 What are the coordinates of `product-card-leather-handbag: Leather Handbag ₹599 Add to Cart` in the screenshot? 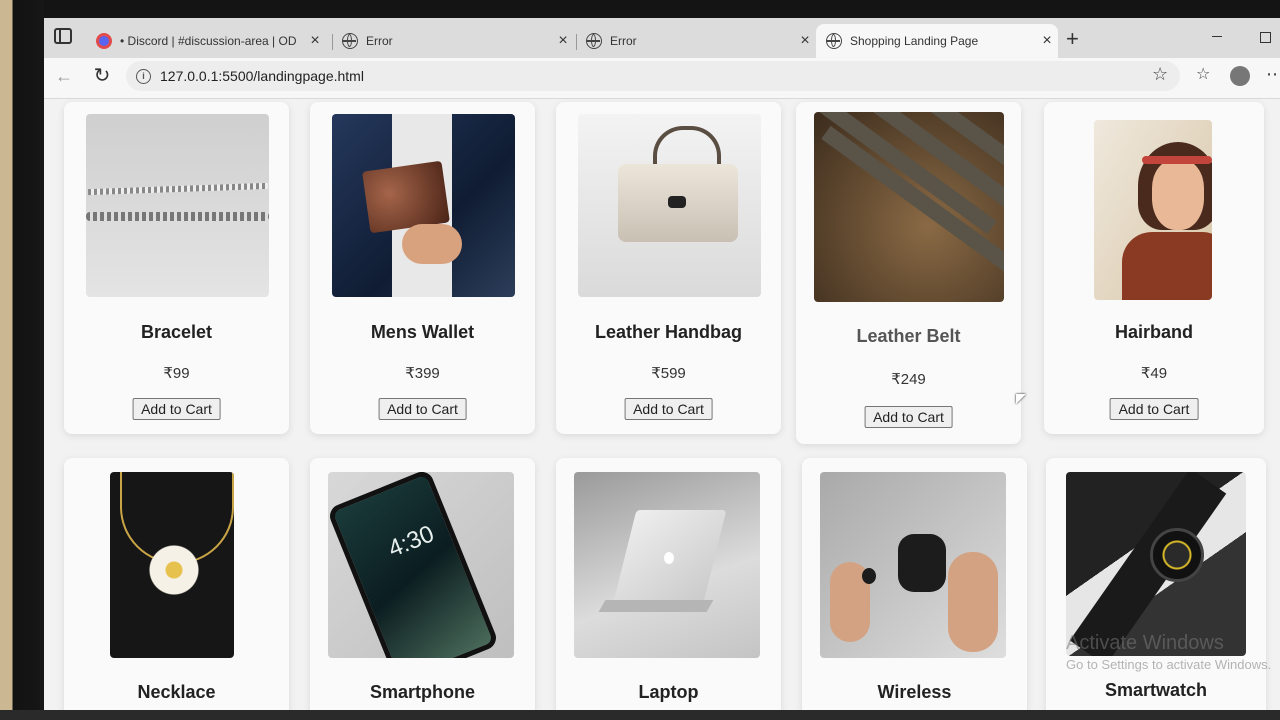 It's located at (668, 268).